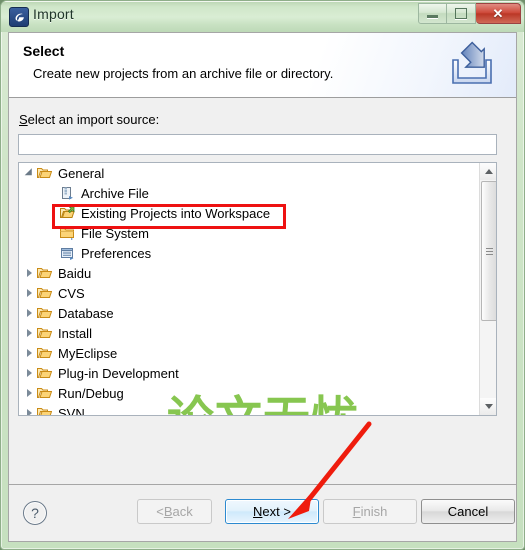 Image resolution: width=525 pixels, height=550 pixels. I want to click on dialog-button-bar: ? < Back Next > Finish Cancel, so click(262, 512).